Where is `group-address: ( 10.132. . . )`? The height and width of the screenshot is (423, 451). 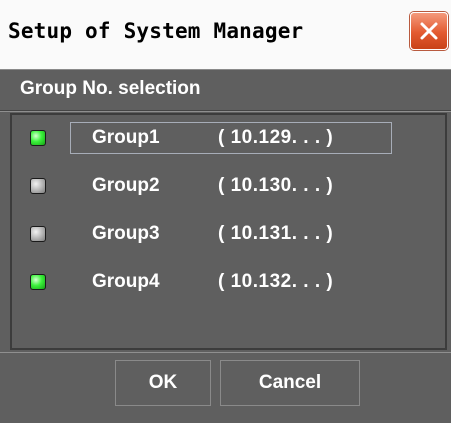
group-address: ( 10.132. . . ) is located at coordinates (276, 281).